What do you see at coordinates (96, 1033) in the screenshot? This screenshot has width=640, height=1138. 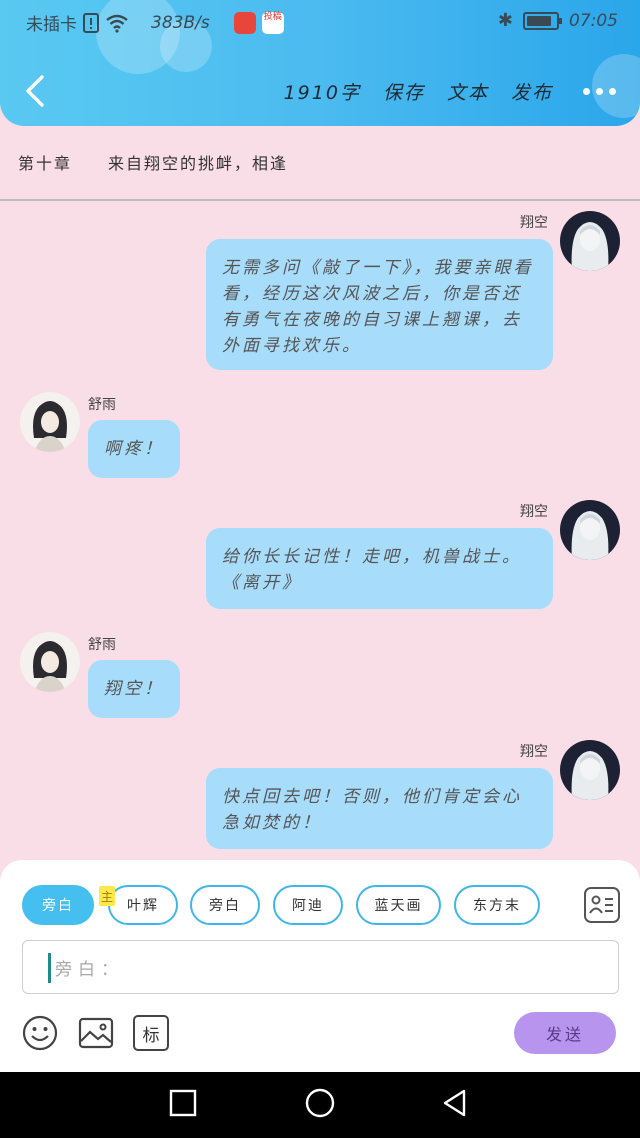 I see `image-icon` at bounding box center [96, 1033].